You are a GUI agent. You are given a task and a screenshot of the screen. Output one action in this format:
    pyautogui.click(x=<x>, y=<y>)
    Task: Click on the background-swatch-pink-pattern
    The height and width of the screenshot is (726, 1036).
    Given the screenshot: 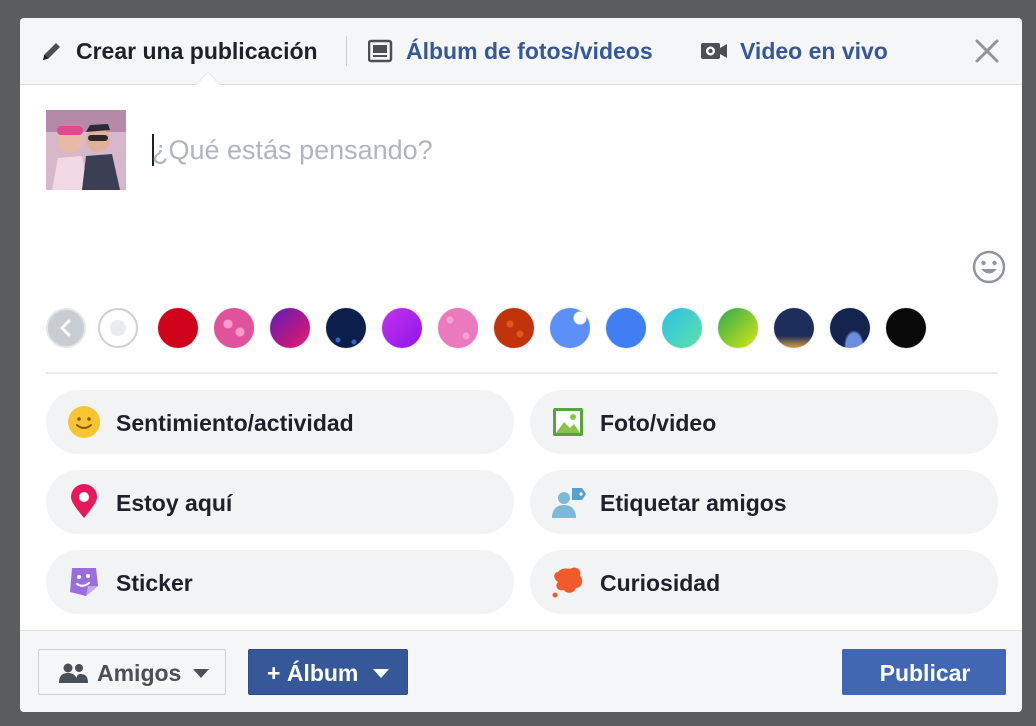 What is the action you would take?
    pyautogui.click(x=458, y=328)
    